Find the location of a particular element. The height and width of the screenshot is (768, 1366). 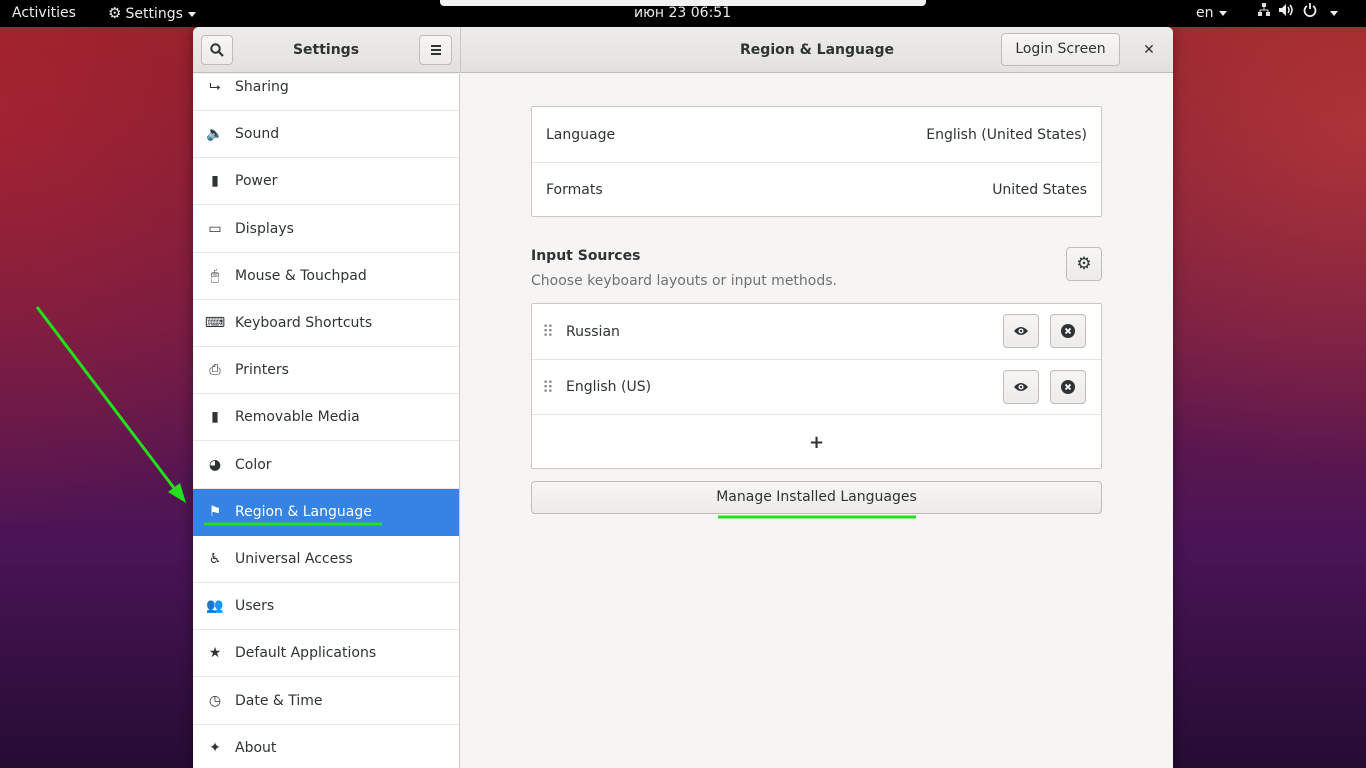

login-screen-button: Login Screen is located at coordinates (1060, 49).